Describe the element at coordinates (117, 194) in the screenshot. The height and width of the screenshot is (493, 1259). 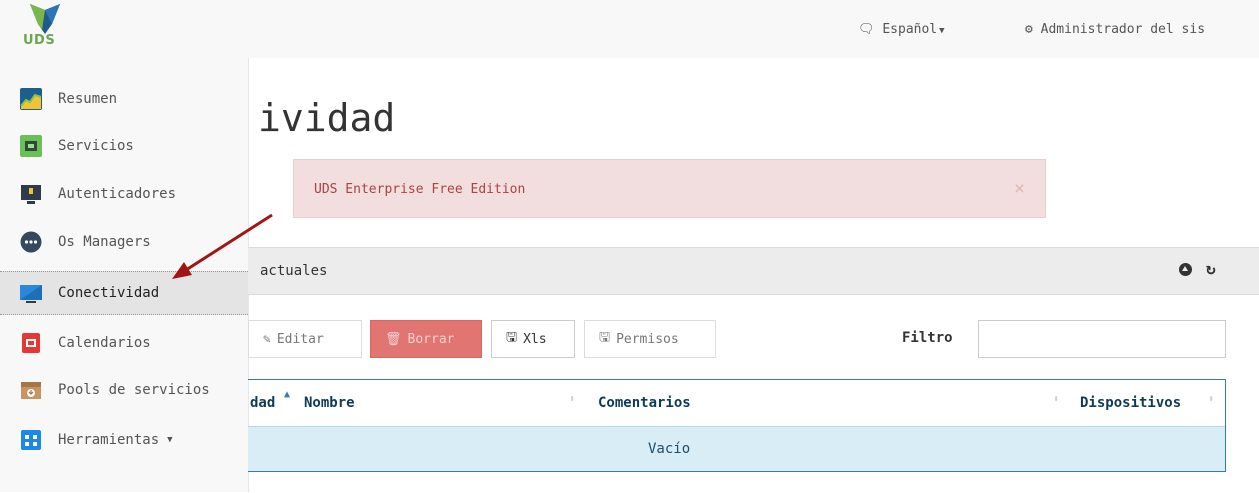
I see `sidebar-item-label: Autenticadores` at that location.